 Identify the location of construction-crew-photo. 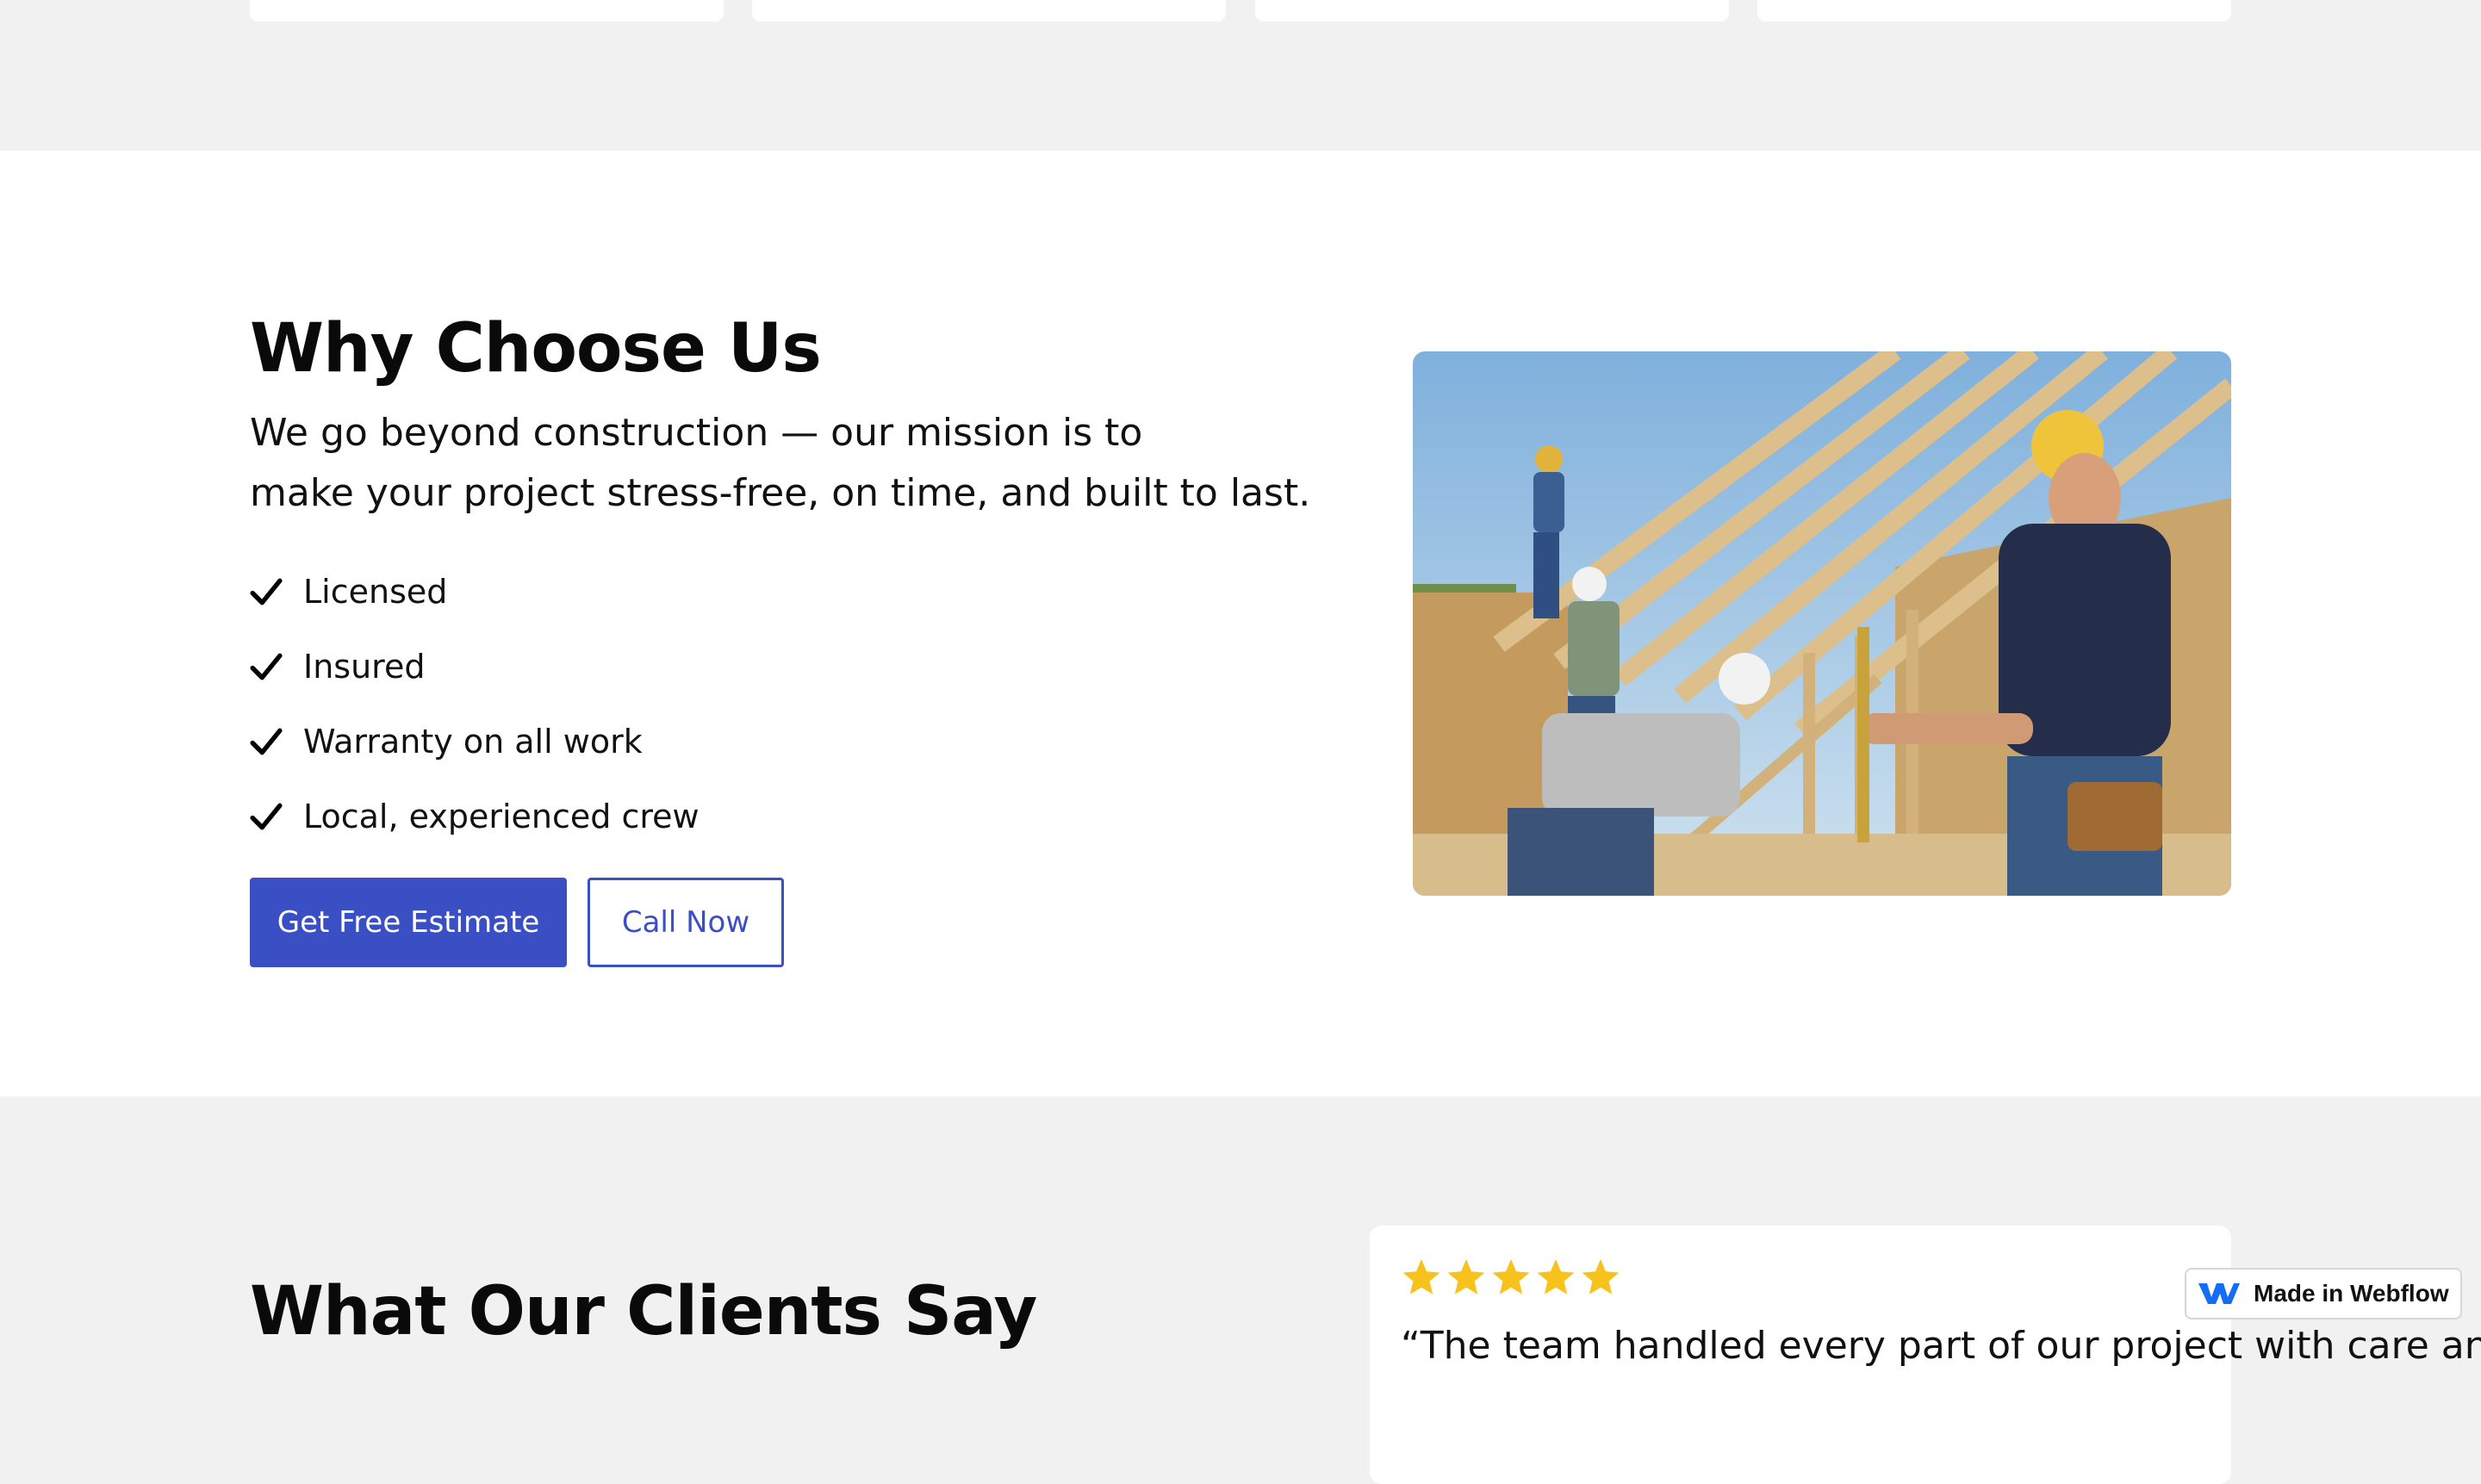
(1822, 623).